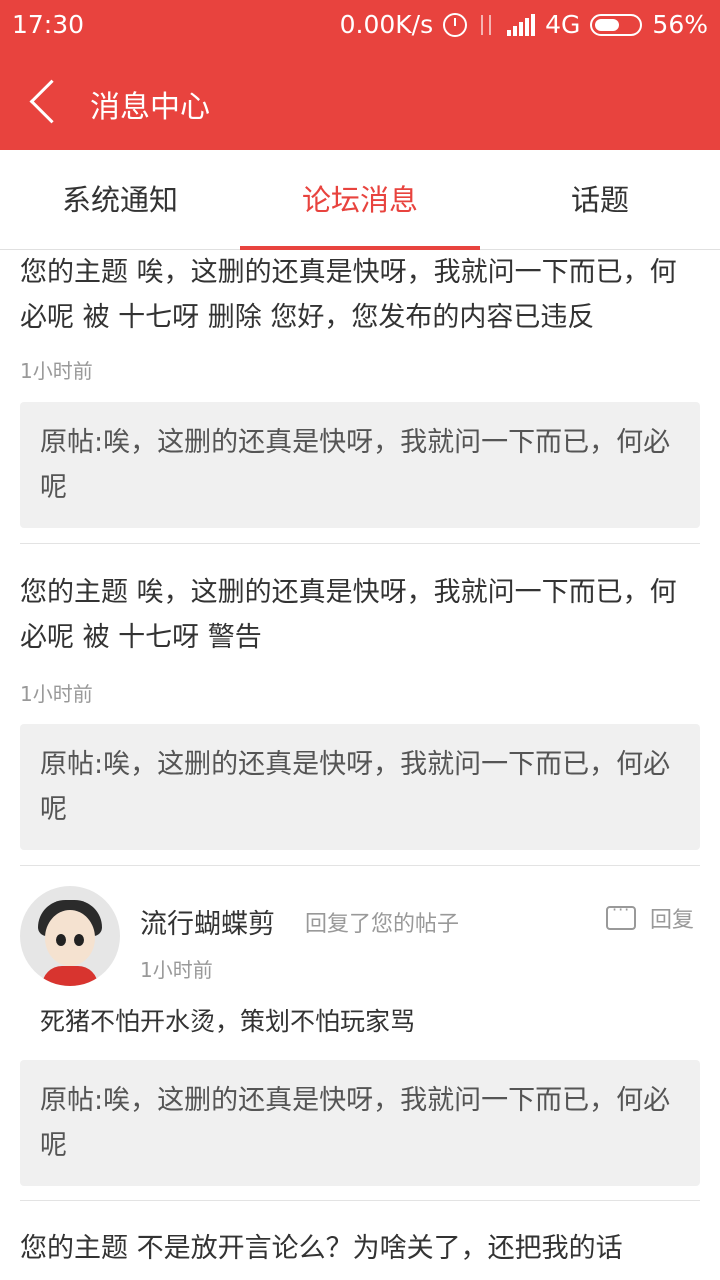 This screenshot has width=720, height=1280. What do you see at coordinates (487, 25) in the screenshot?
I see `data-transfer-icon` at bounding box center [487, 25].